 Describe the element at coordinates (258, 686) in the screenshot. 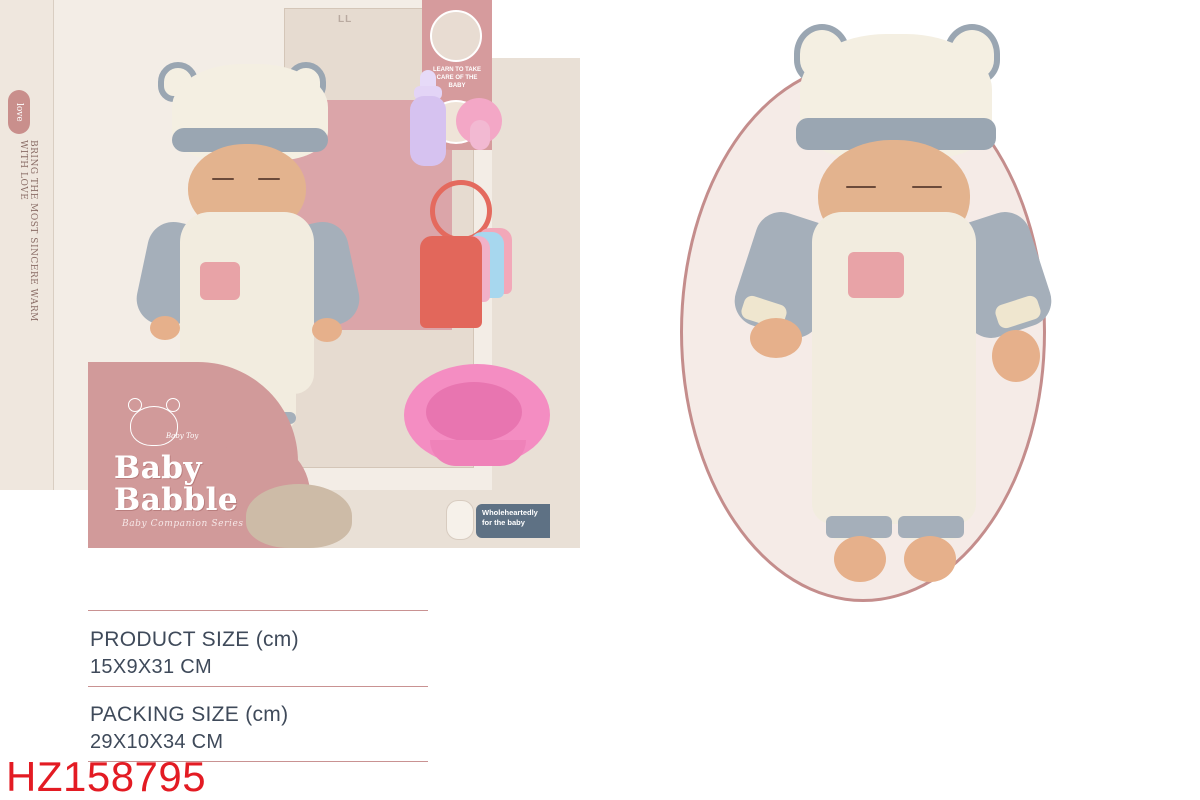

I see `divider-middle` at that location.